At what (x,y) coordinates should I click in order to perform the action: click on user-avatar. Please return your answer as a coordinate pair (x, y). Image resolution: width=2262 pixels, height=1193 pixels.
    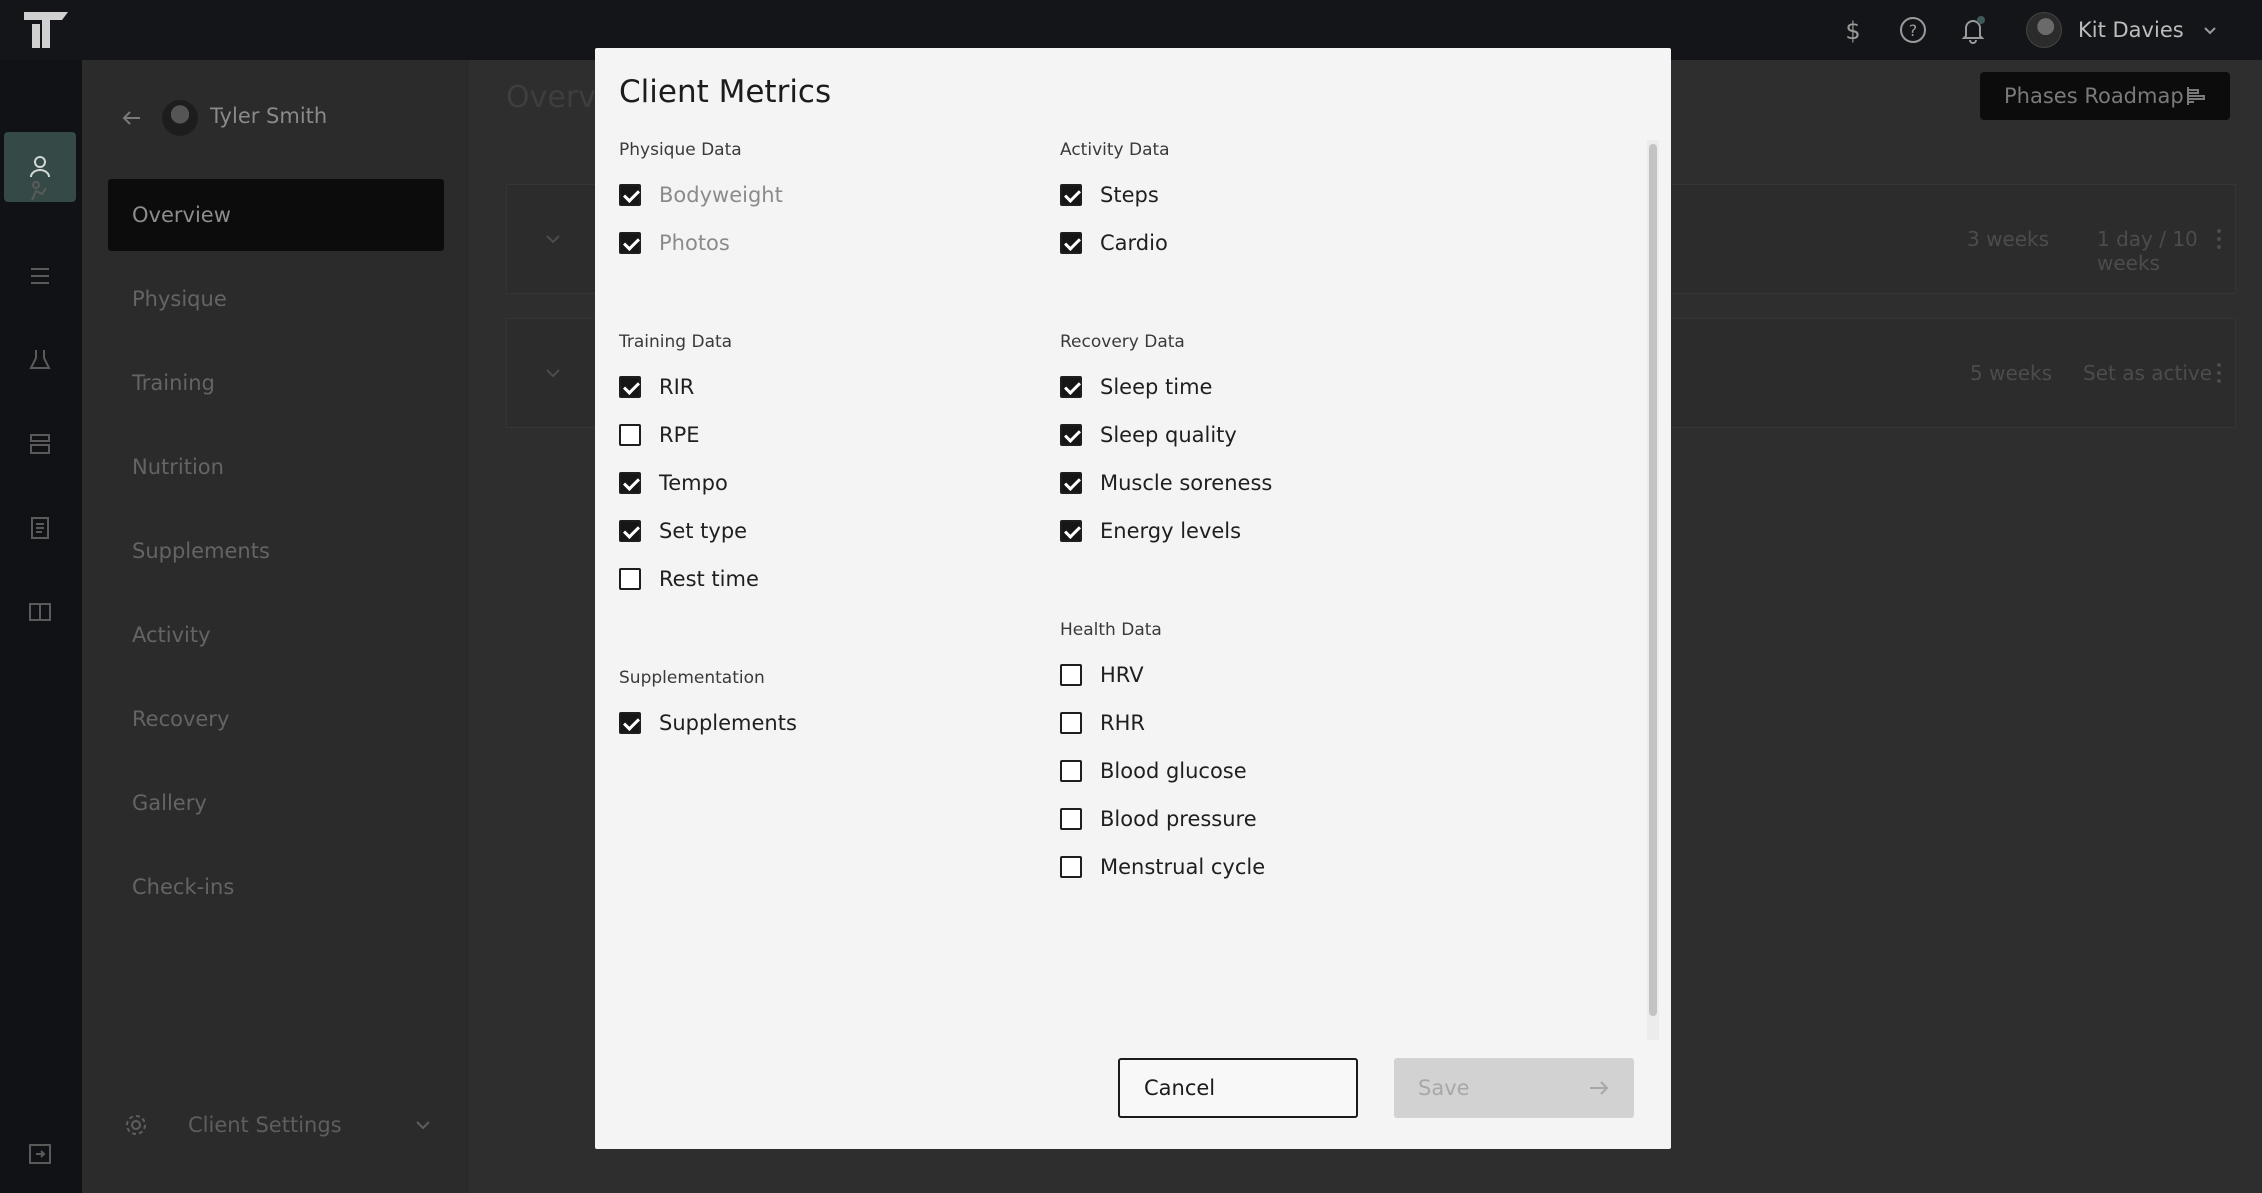
    Looking at the image, I should click on (2044, 30).